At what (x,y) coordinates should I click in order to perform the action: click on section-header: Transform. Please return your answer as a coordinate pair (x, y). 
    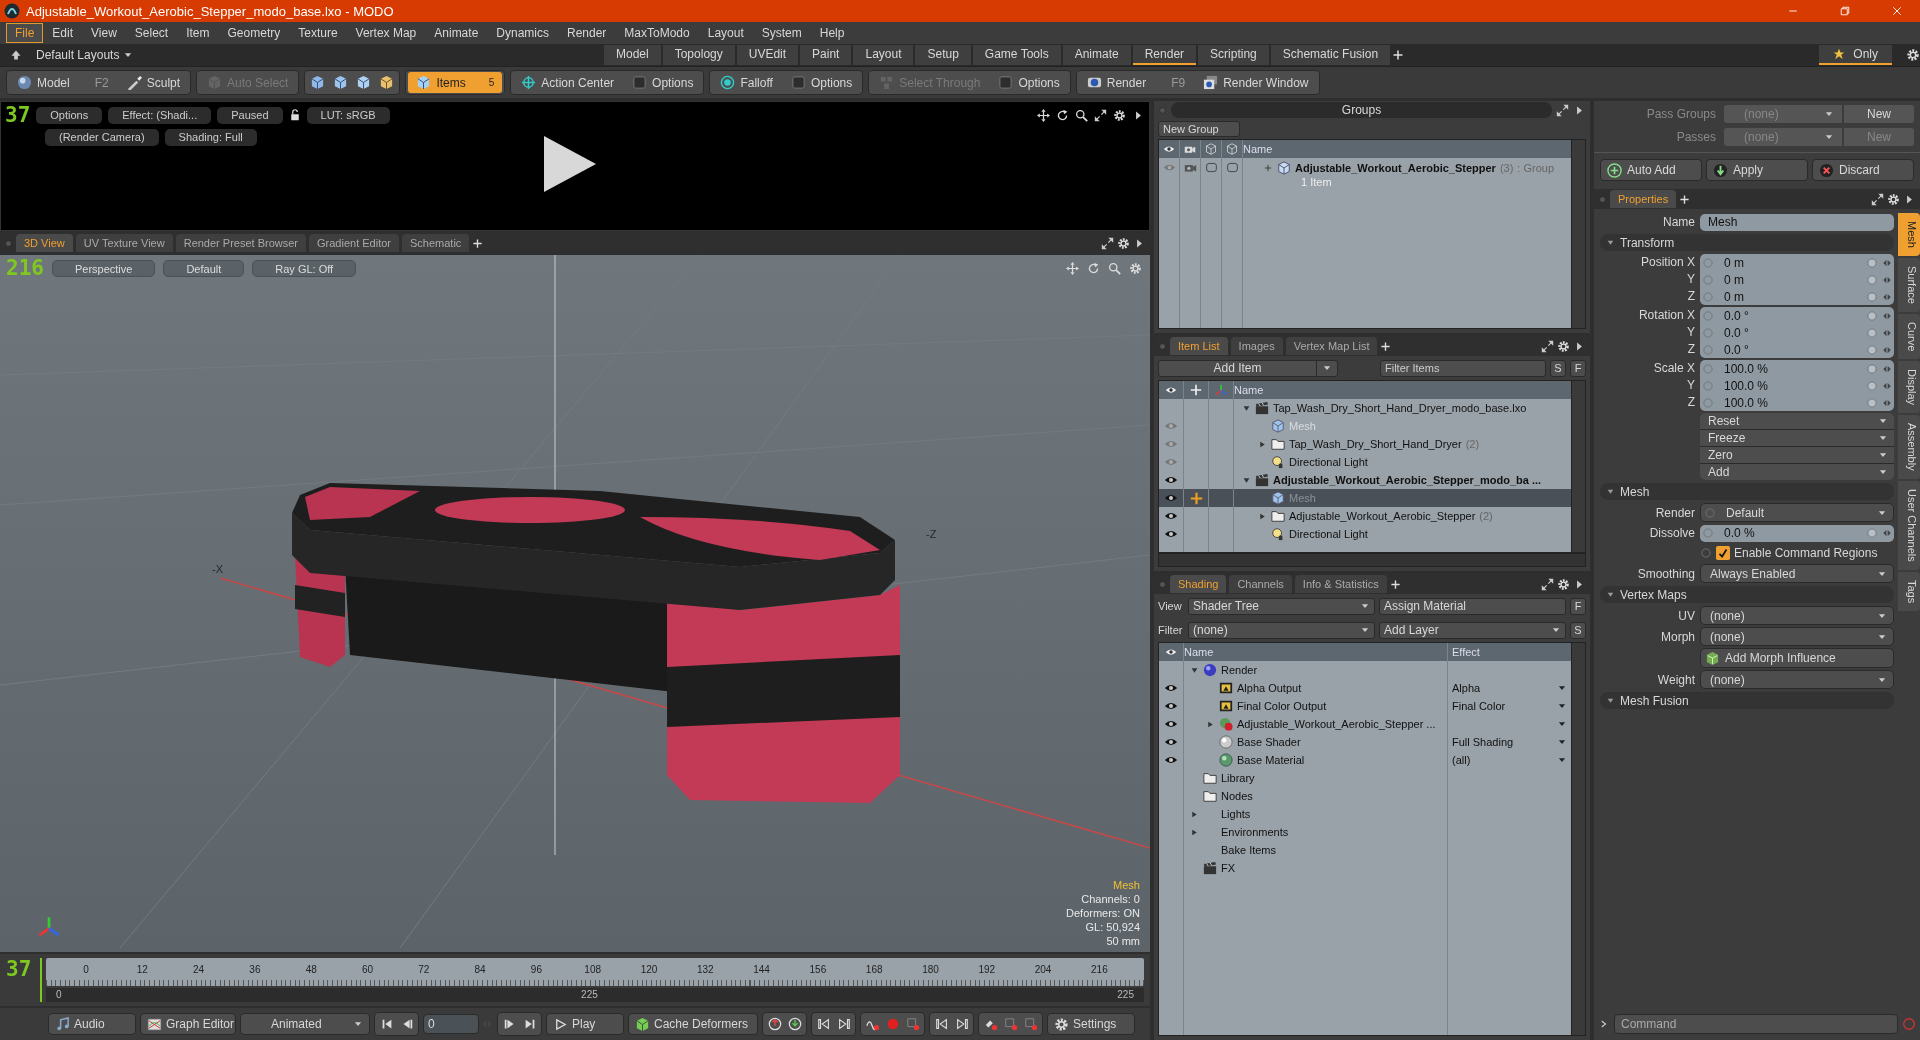
    Looking at the image, I should click on (1747, 242).